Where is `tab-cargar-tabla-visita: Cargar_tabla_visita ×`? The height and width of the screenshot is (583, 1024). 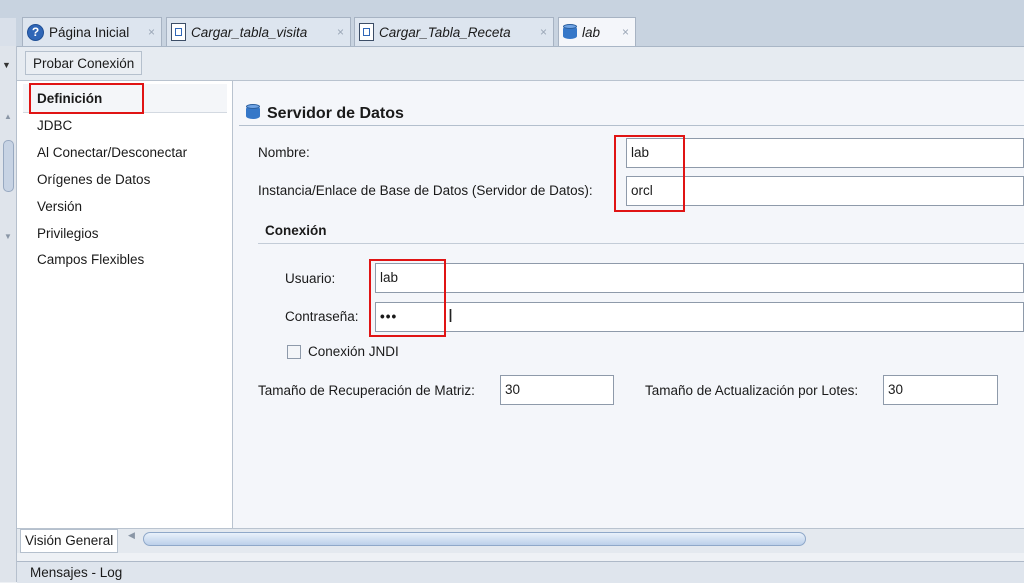 tab-cargar-tabla-visita: Cargar_tabla_visita × is located at coordinates (258, 31).